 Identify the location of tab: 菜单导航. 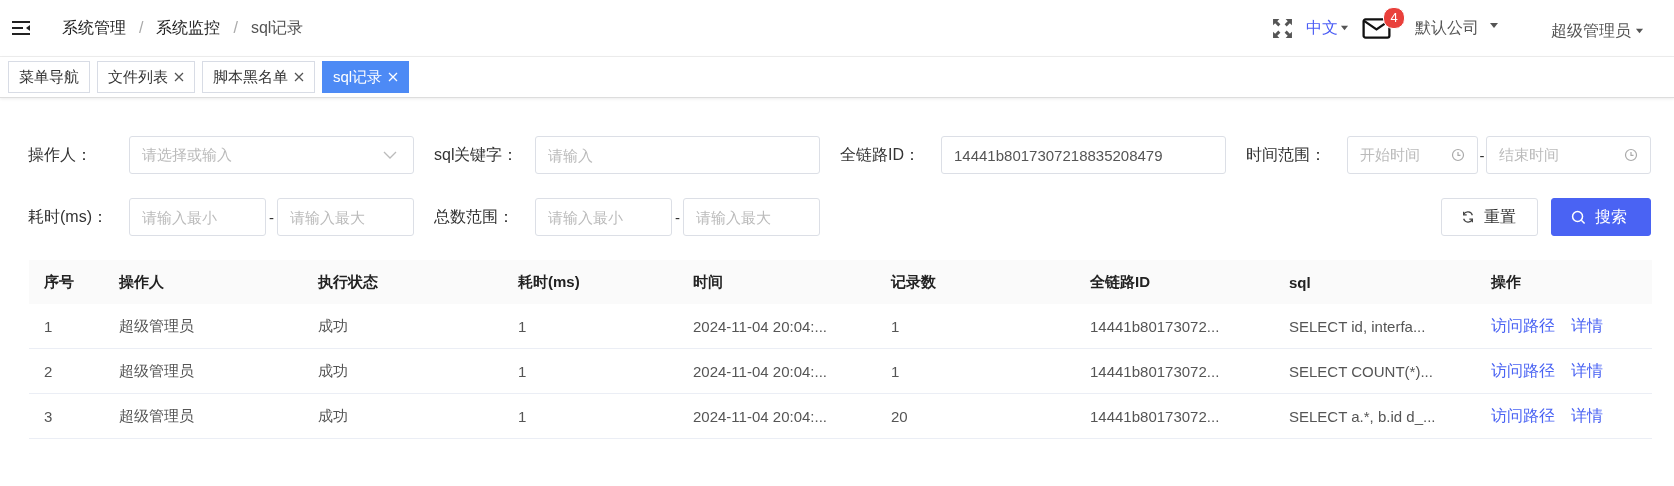
(49, 77).